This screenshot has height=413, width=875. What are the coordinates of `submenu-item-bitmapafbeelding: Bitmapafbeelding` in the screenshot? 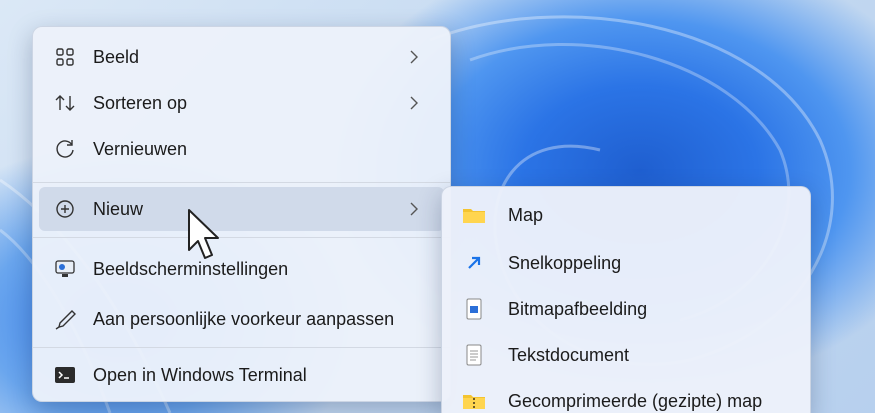 It's located at (626, 309).